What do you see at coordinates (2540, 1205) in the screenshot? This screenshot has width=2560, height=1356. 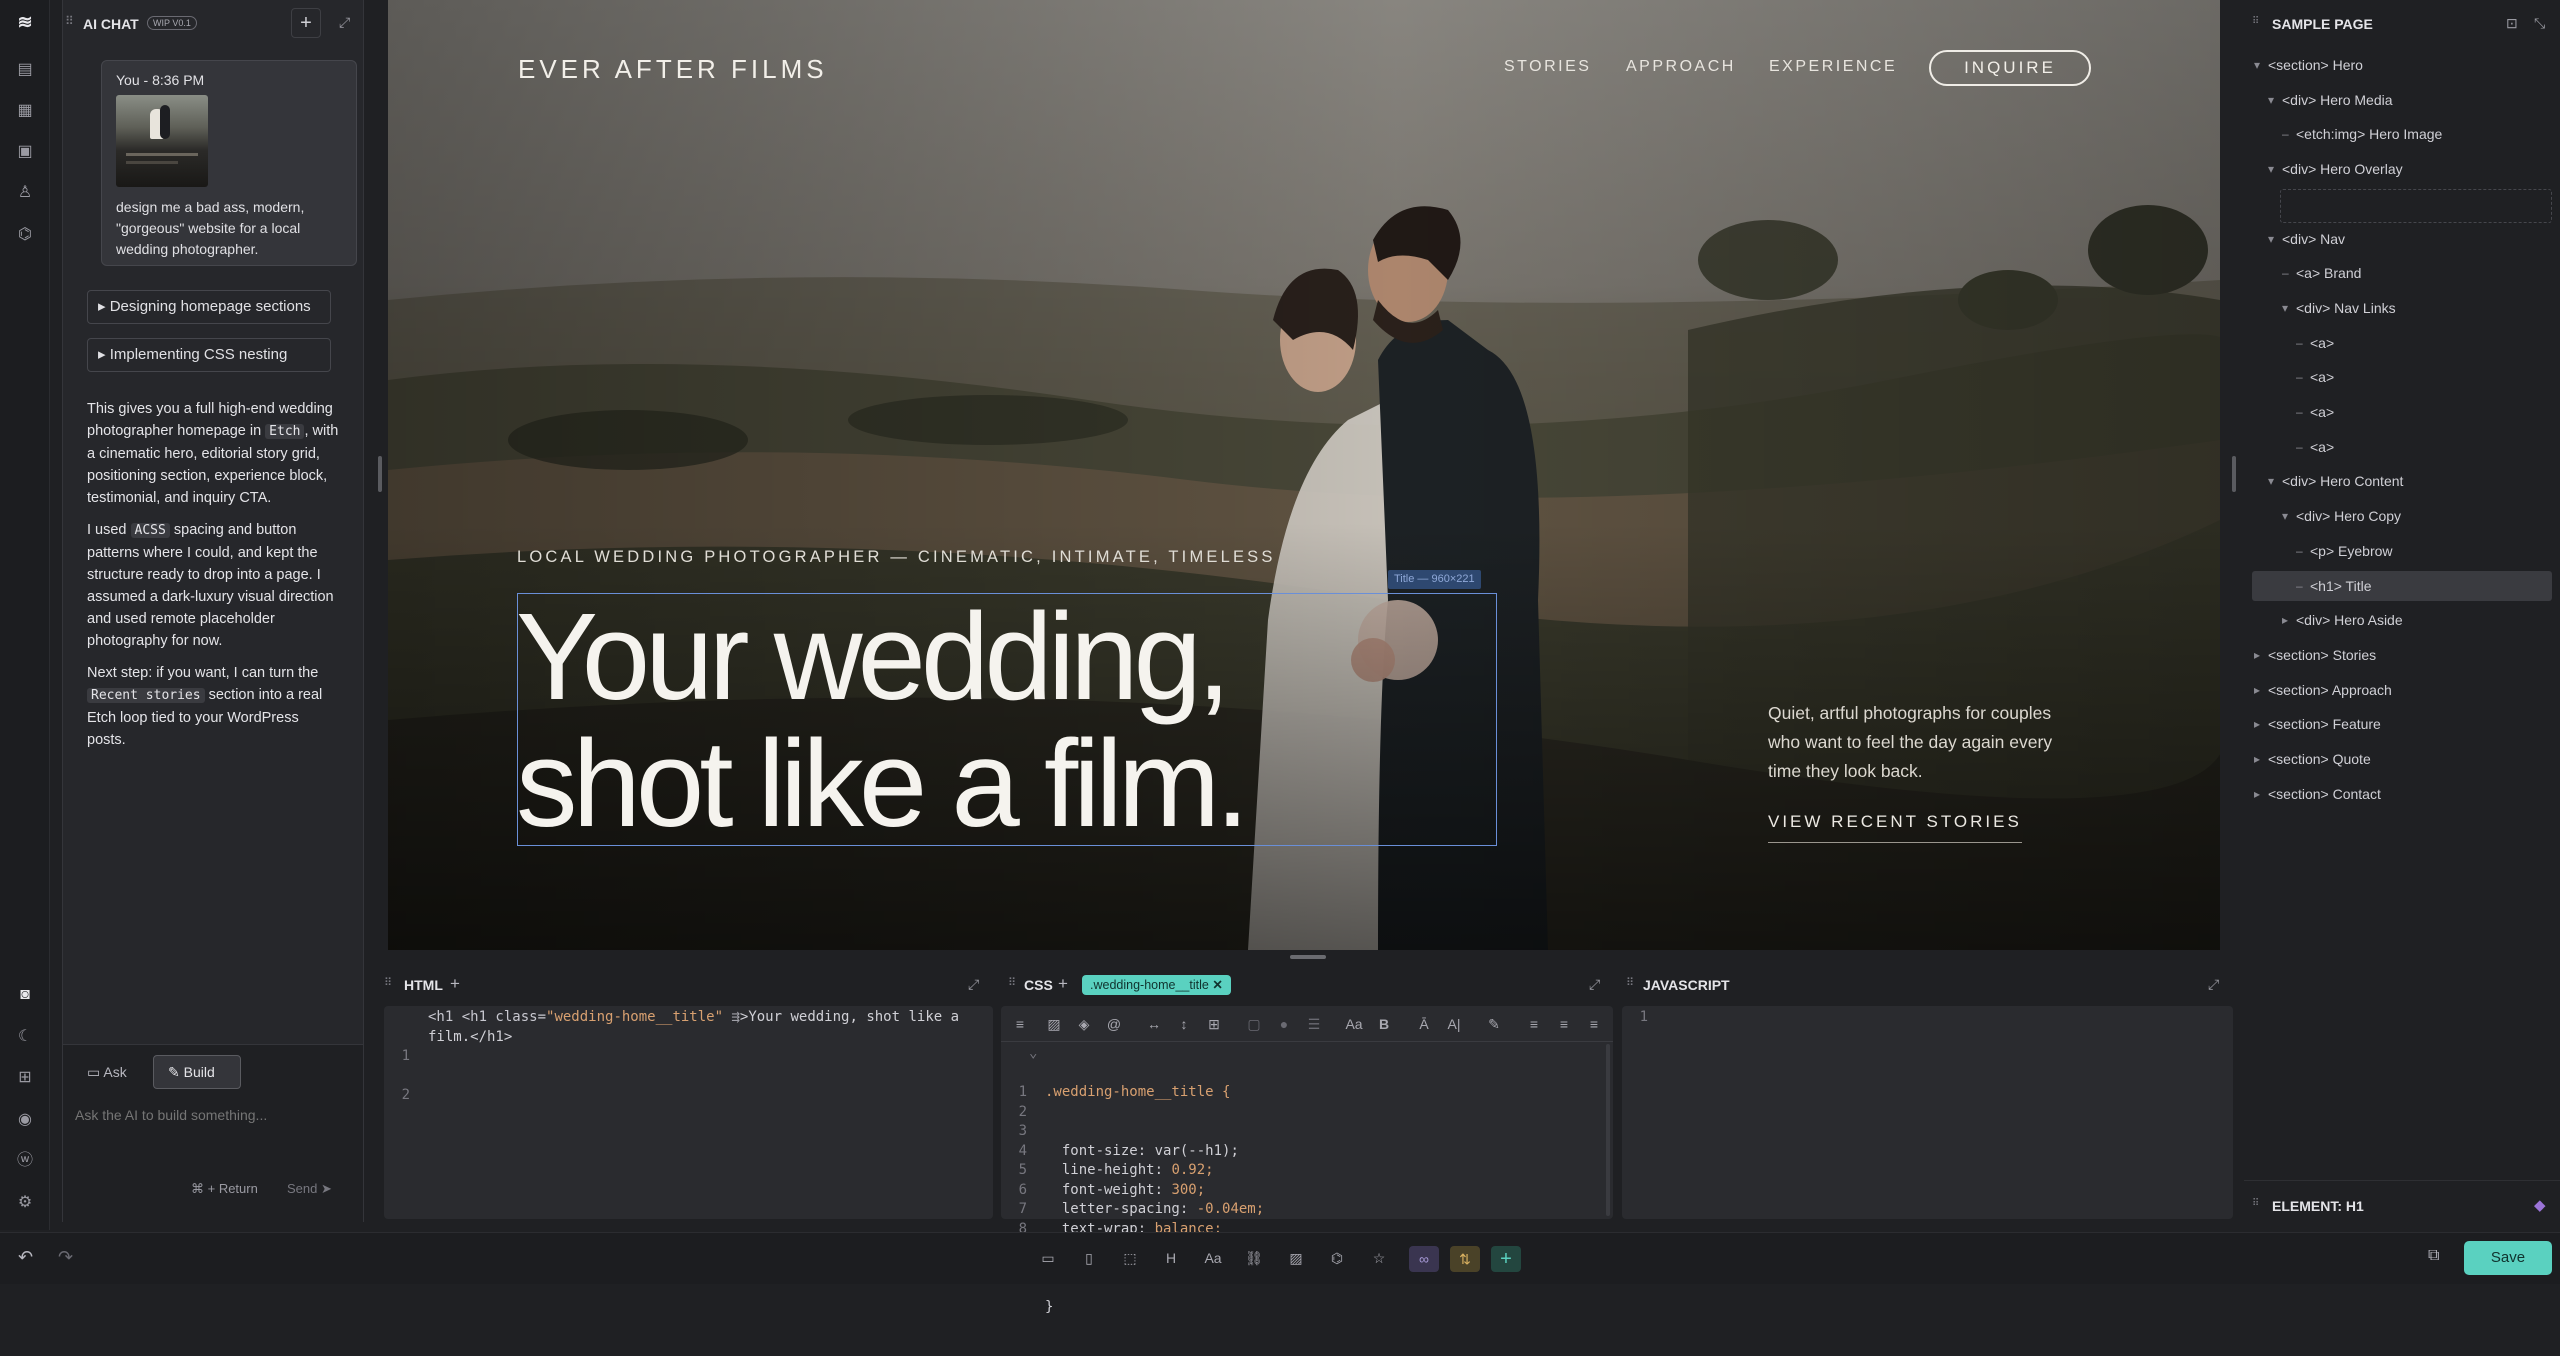 I see `component-diamond-icon: ◆` at bounding box center [2540, 1205].